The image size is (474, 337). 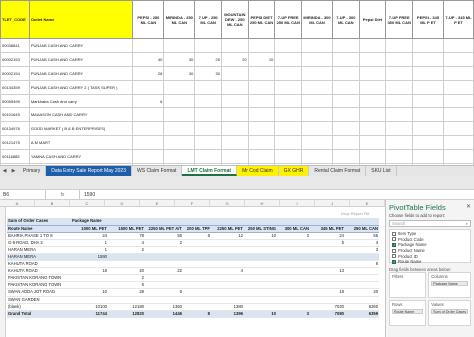 What do you see at coordinates (197, 313) in the screenshot?
I see `grand-total-cell: 8` at bounding box center [197, 313].